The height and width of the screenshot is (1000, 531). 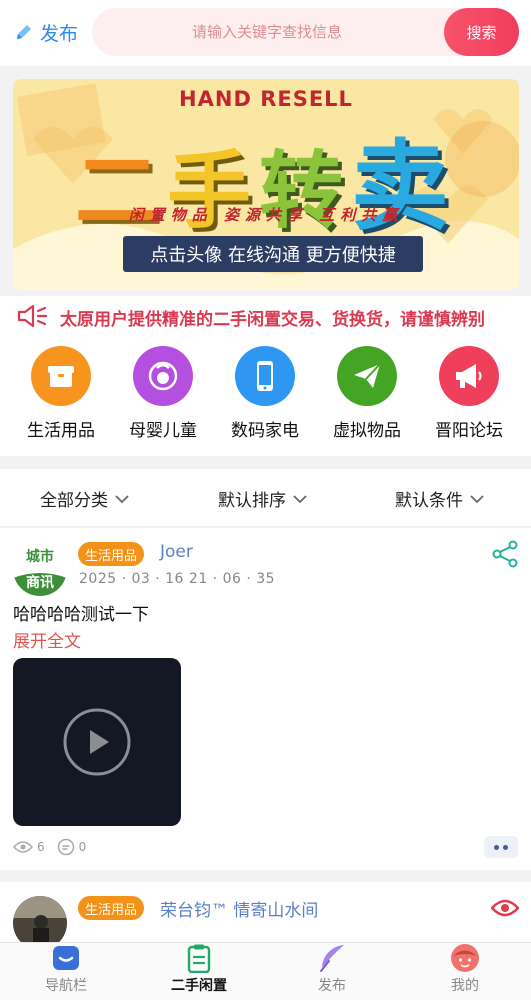 I want to click on banner-char: 转, so click(x=305, y=191).